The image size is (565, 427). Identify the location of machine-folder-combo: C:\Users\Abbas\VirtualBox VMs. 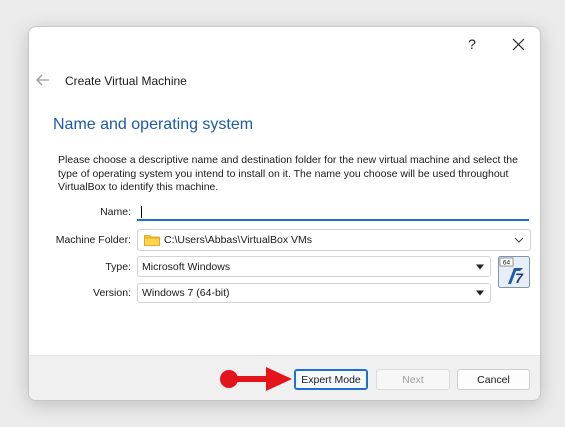
(334, 240).